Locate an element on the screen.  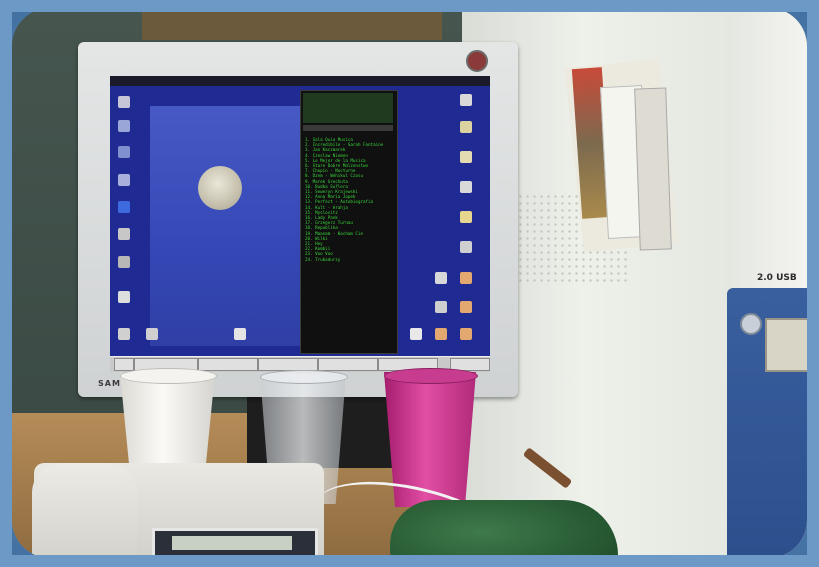
screen-top-bar is located at coordinates (300, 81).